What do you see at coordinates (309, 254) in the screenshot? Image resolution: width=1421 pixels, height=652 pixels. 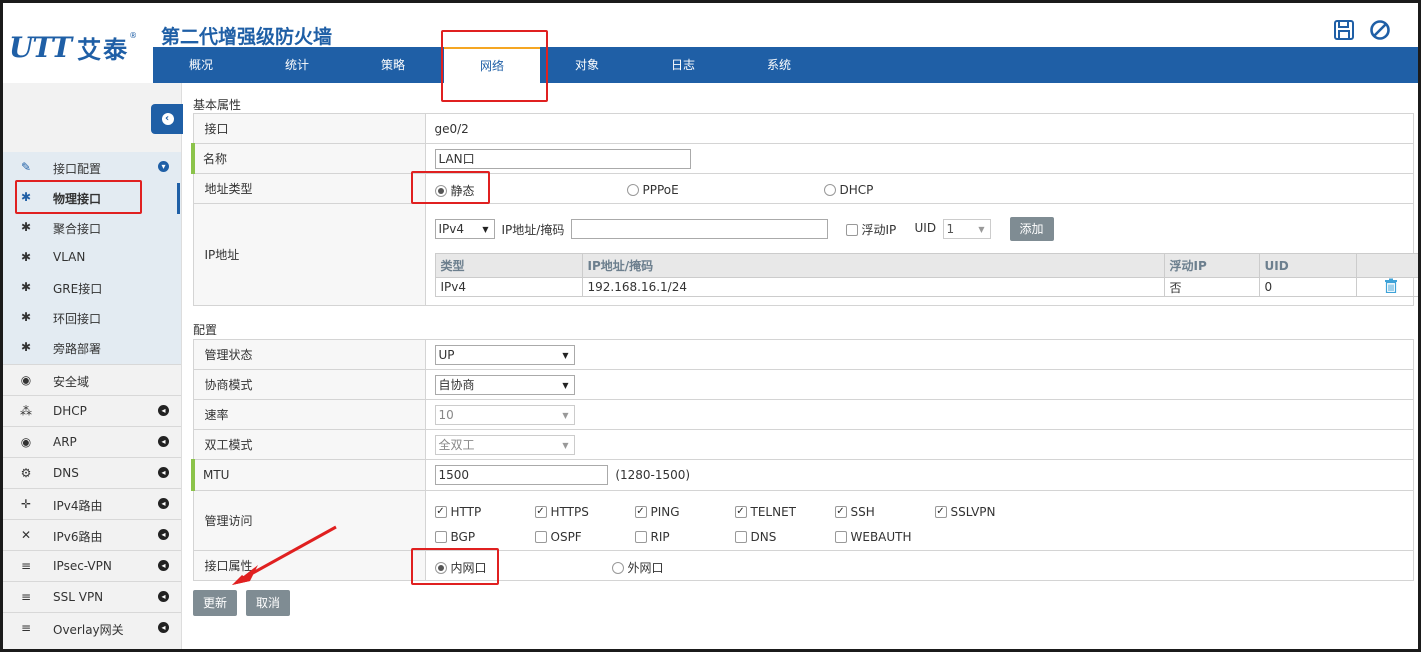 I see `ip-address-label: IP地址` at bounding box center [309, 254].